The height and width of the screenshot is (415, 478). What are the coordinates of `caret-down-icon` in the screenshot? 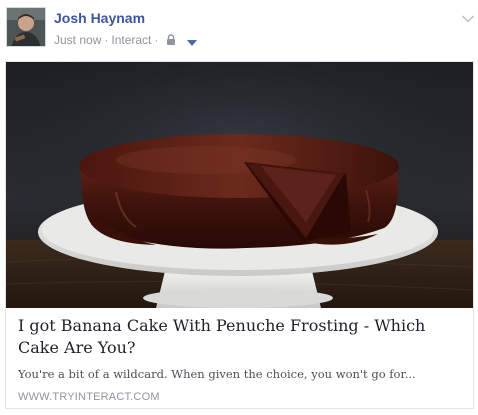 It's located at (192, 41).